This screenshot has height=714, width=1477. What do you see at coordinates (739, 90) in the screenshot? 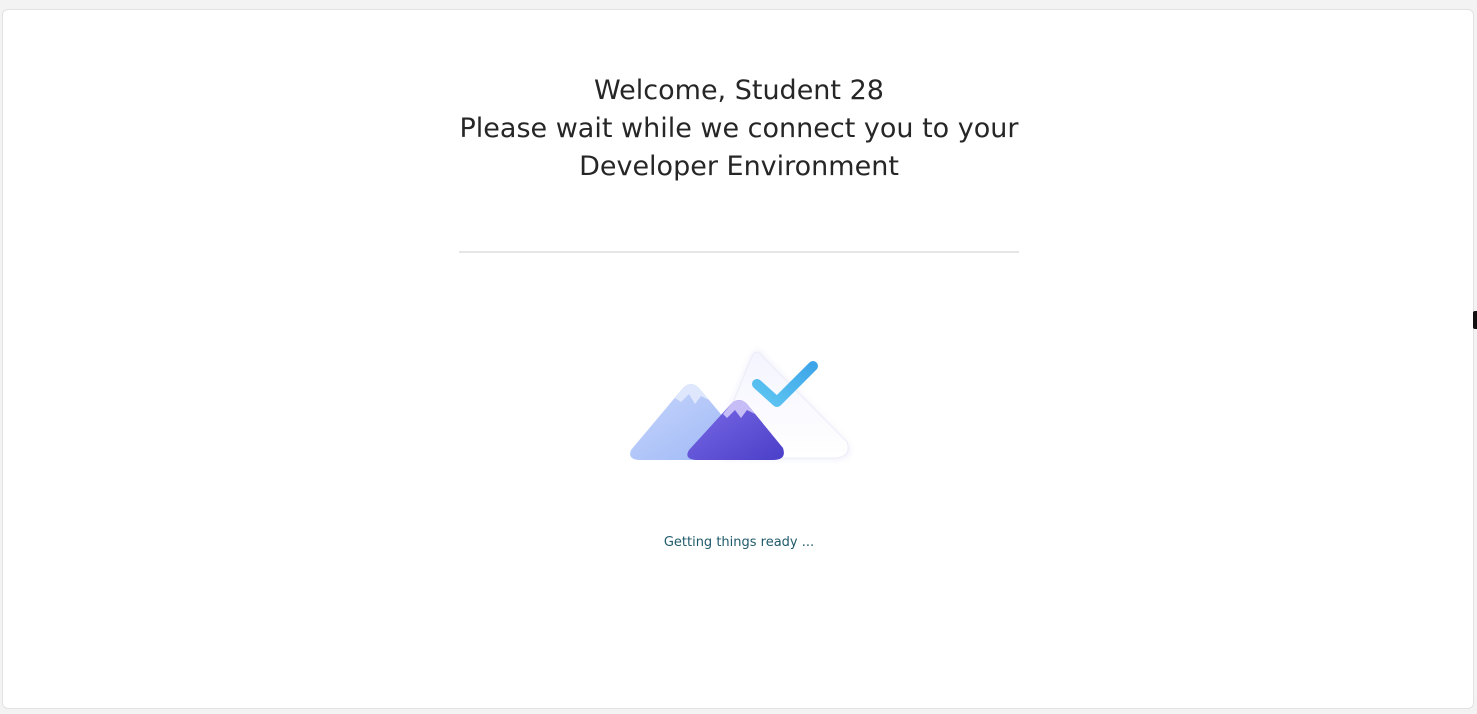
I see `welcome-line: Welcome, Student 28` at bounding box center [739, 90].